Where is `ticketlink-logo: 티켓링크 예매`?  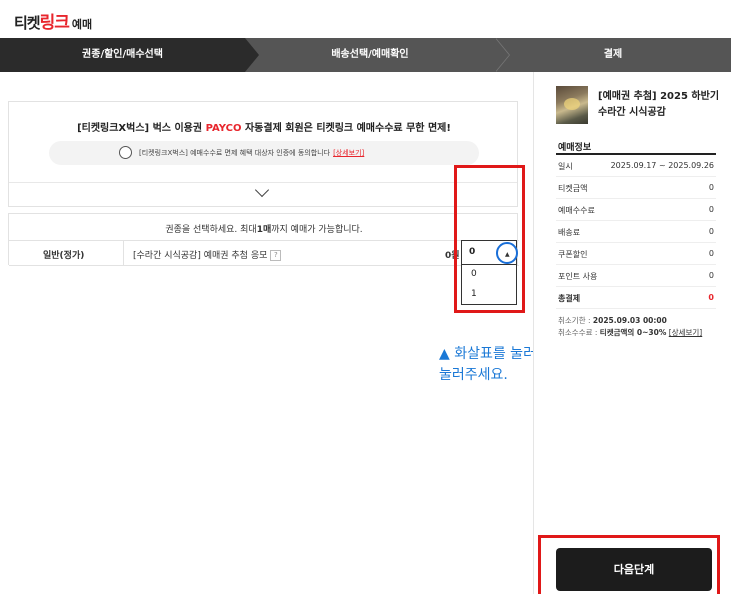 ticketlink-logo: 티켓링크 예매 is located at coordinates (53, 20).